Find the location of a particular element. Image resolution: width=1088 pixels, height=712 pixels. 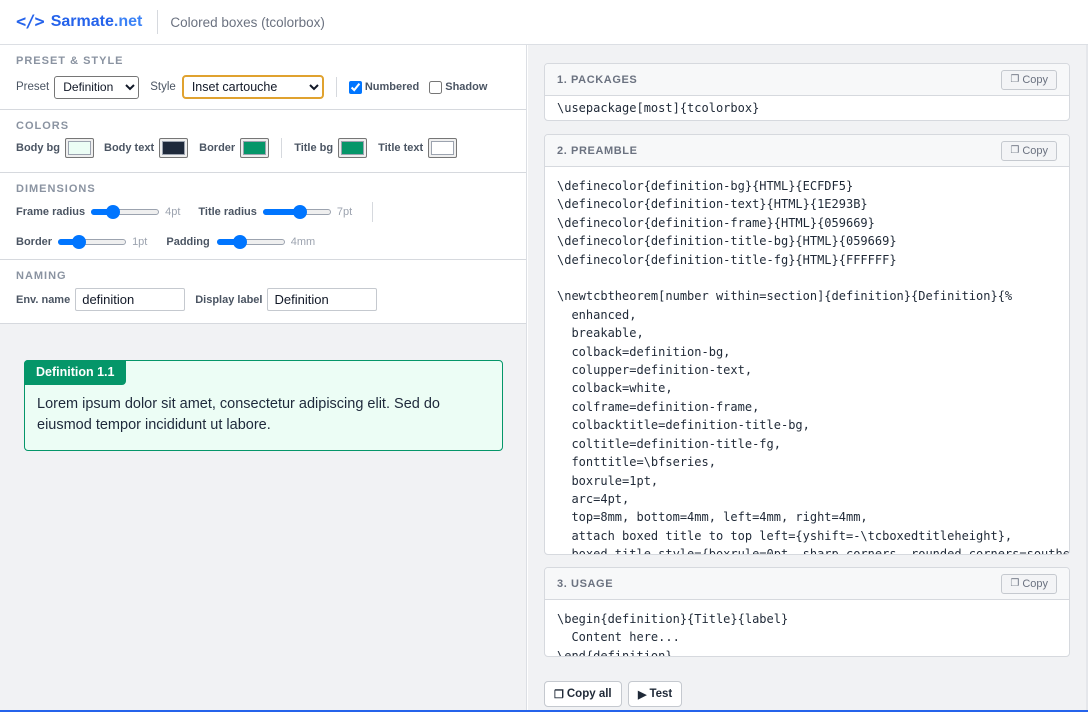

play-icon: ▶ is located at coordinates (642, 694).